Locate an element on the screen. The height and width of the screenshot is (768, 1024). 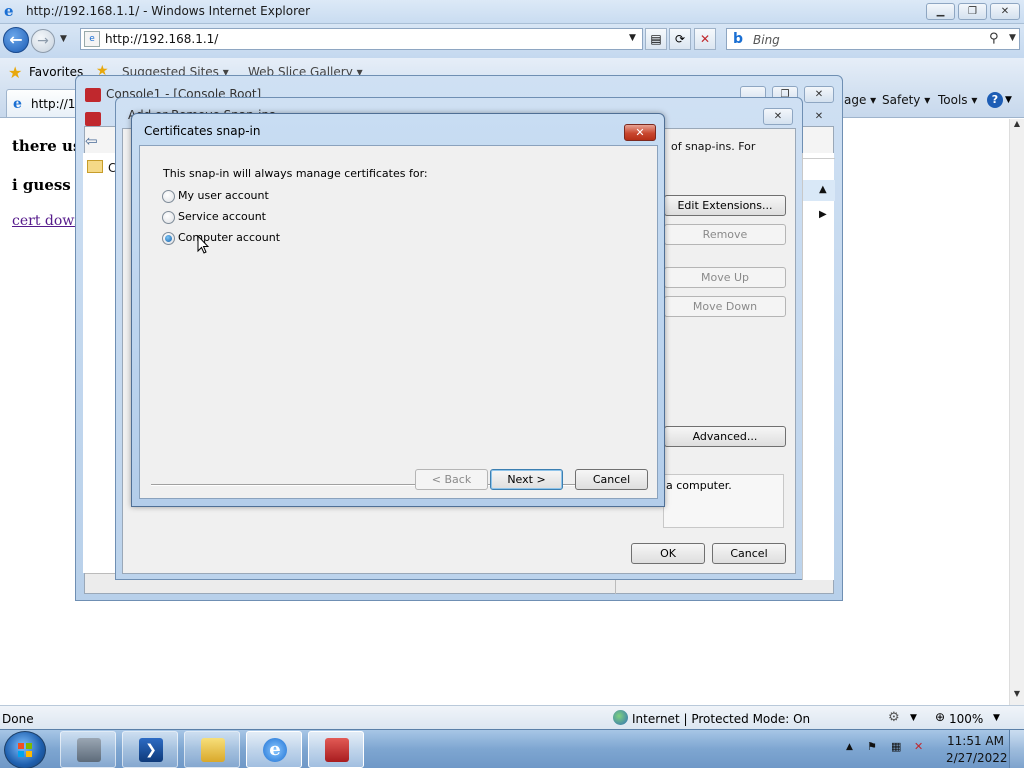
address-dropdown-icon: ▼ is located at coordinates (632, 38).